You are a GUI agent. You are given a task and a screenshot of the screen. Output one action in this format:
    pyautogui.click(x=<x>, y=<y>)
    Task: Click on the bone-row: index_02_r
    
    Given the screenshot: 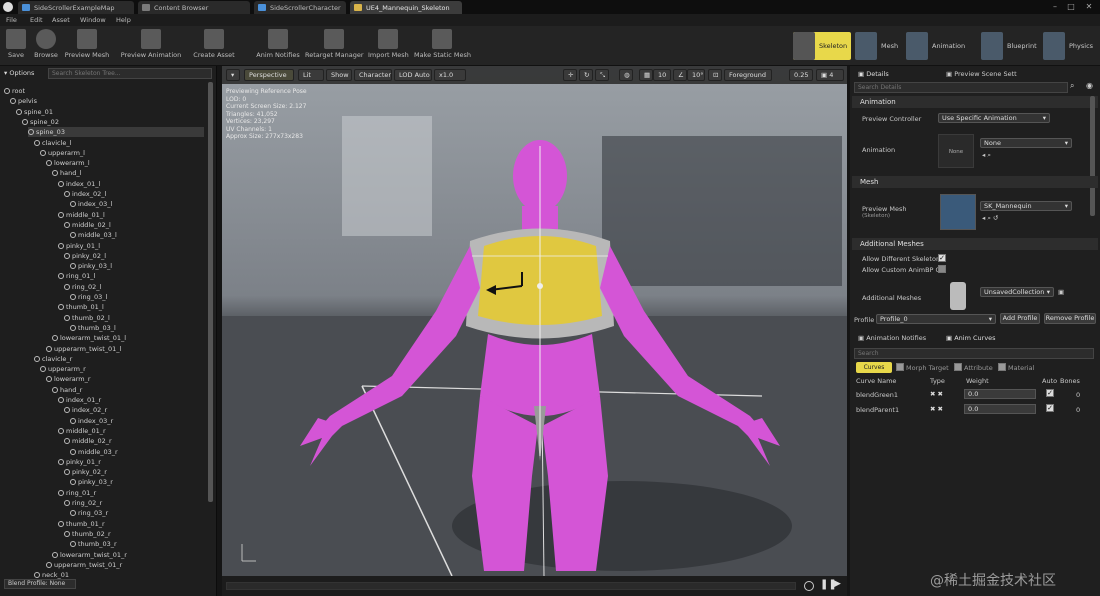 What is the action you would take?
    pyautogui.click(x=134, y=410)
    